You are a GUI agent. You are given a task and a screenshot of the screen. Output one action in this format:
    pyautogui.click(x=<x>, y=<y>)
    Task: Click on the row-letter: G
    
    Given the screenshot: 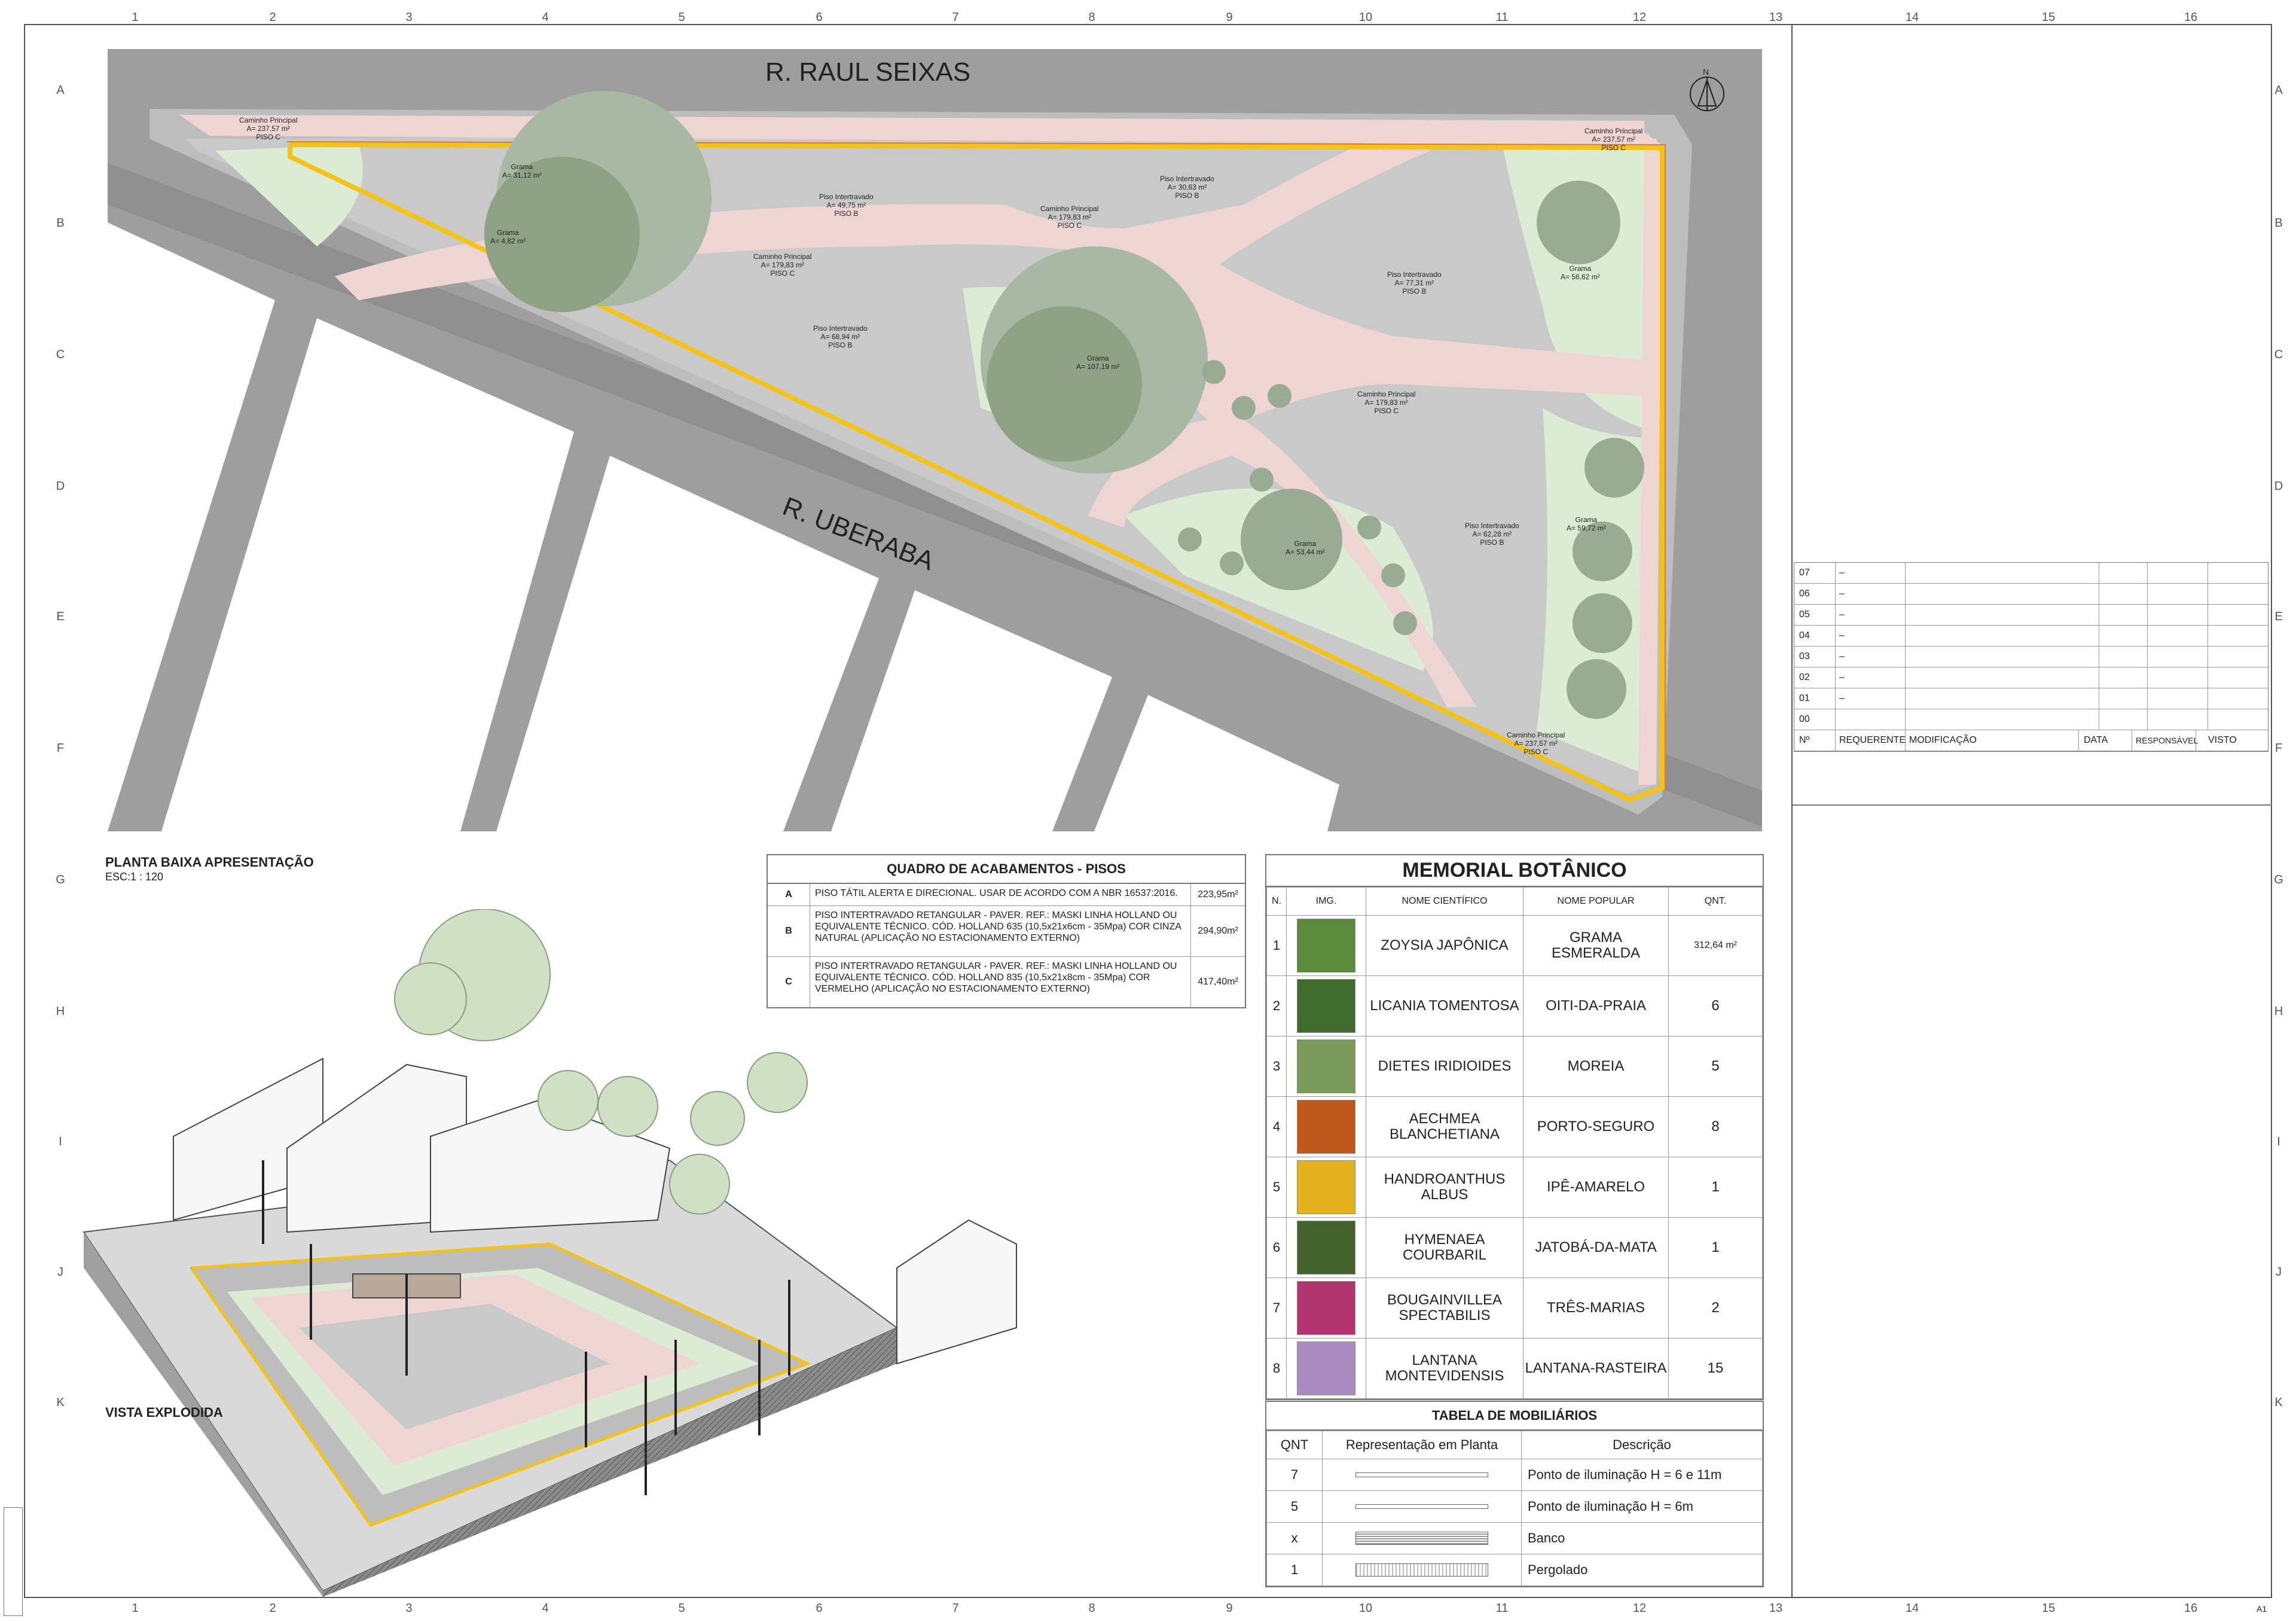 What is the action you would take?
    pyautogui.click(x=2278, y=879)
    